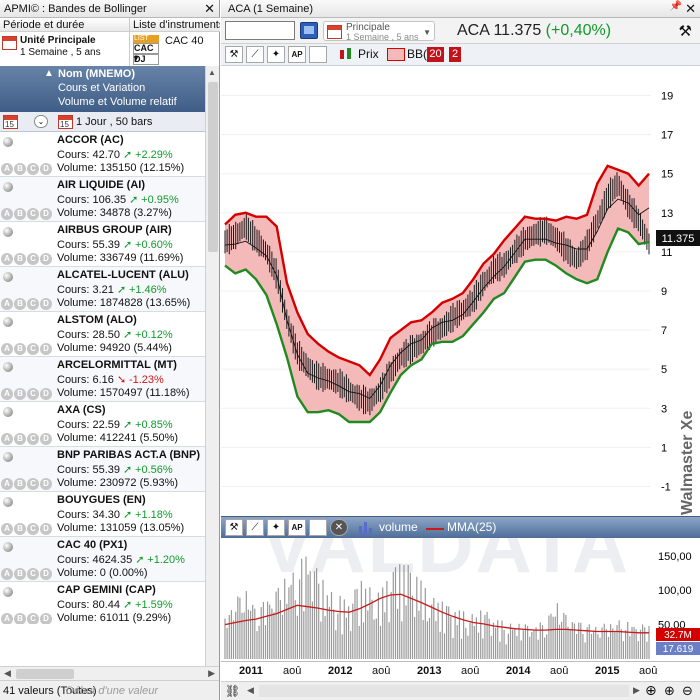 This screenshot has height=700, width=700. What do you see at coordinates (41, 121) in the screenshot?
I see `period-dropdown-button: ⌄` at bounding box center [41, 121].